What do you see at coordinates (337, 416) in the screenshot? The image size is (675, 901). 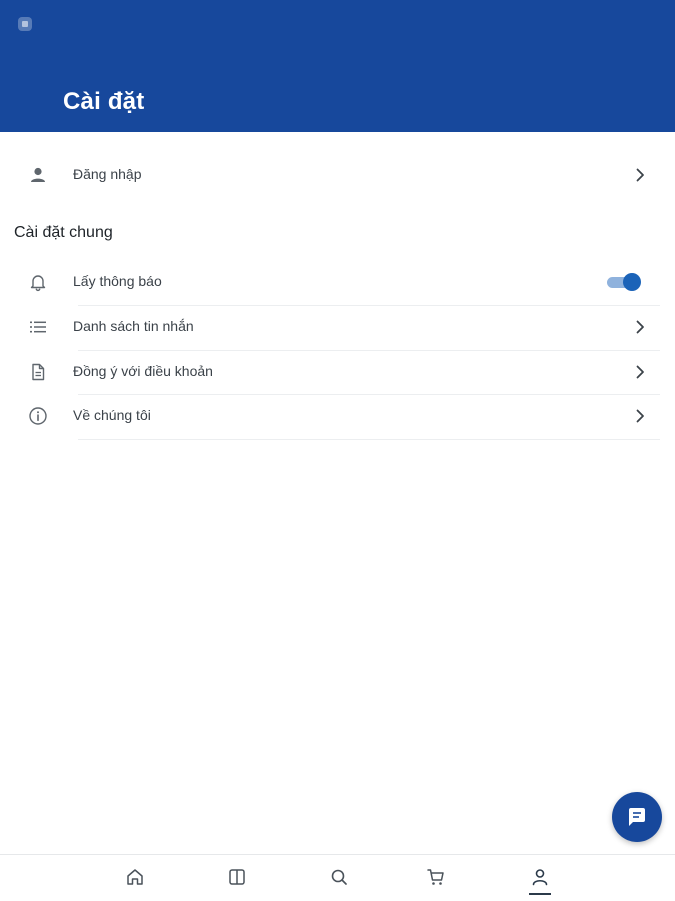 I see `settings-item-about: Về chúng tôi` at bounding box center [337, 416].